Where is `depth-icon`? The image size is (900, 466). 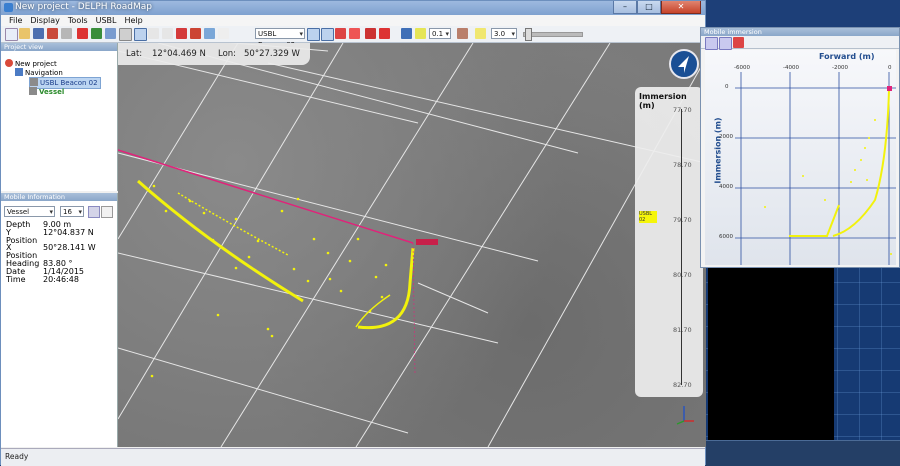 depth-icon is located at coordinates (340, 33).